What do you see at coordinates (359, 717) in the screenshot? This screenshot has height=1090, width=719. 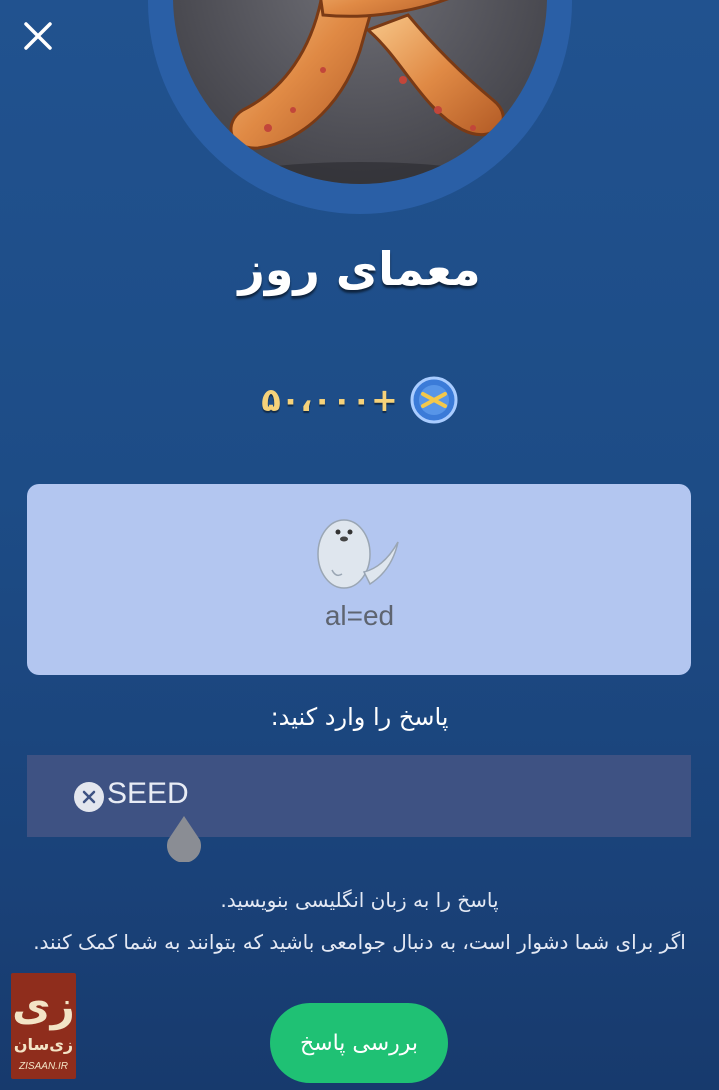 I see `answer-prompt: پاسخ را وارد کنید:` at bounding box center [359, 717].